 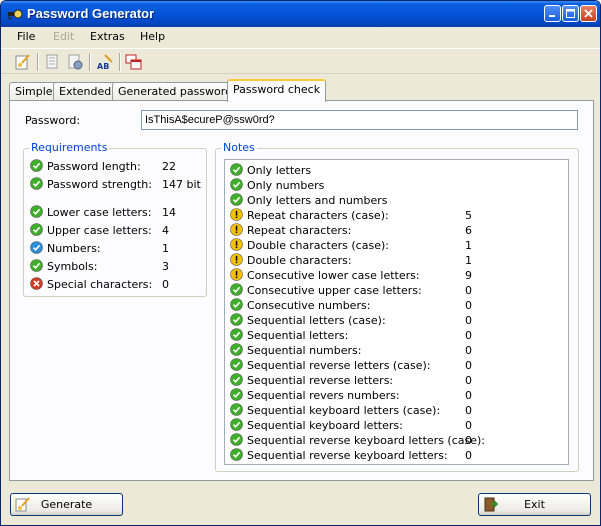 What do you see at coordinates (323, 395) in the screenshot?
I see `note-label: Sequential revers numbers:` at bounding box center [323, 395].